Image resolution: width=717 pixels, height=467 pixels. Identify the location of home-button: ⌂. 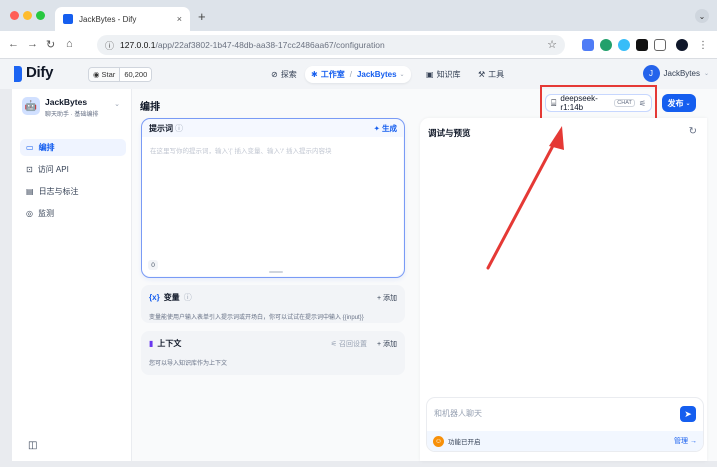
(69, 44).